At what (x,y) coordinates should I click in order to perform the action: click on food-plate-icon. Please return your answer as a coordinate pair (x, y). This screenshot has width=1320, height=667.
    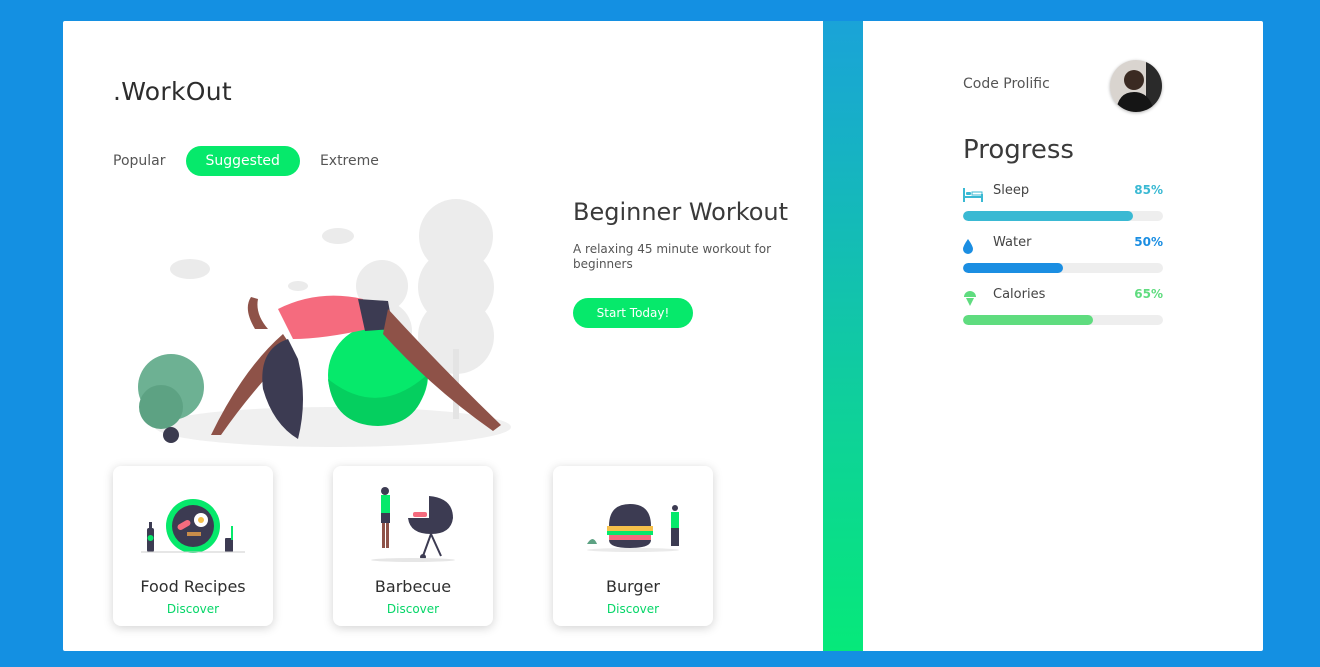
    Looking at the image, I should click on (193, 526).